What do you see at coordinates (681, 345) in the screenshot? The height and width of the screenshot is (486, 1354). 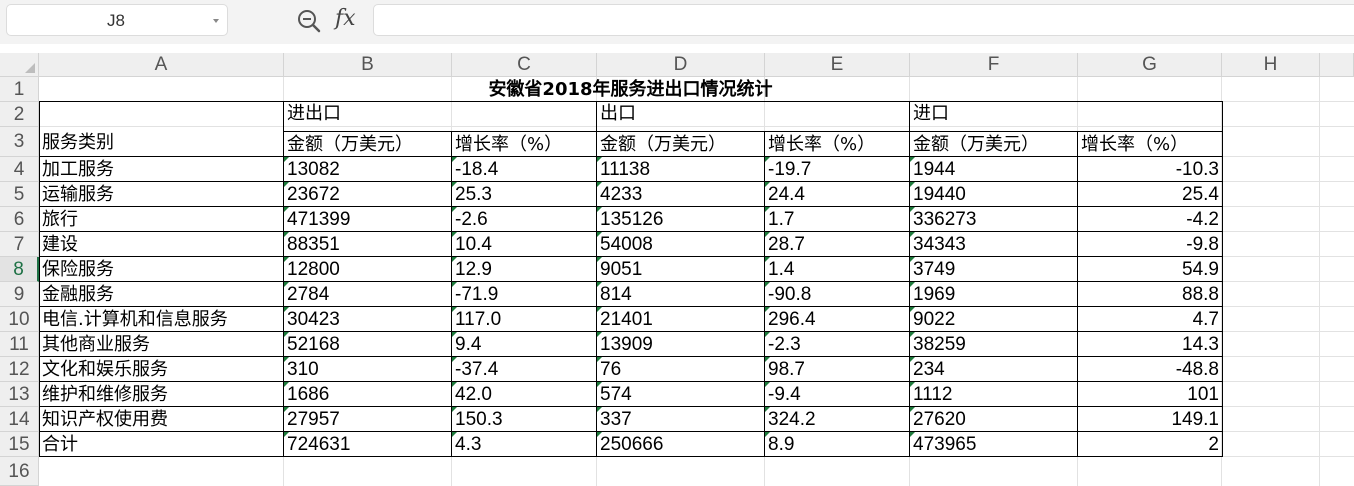 I see `value-cell: 13909` at bounding box center [681, 345].